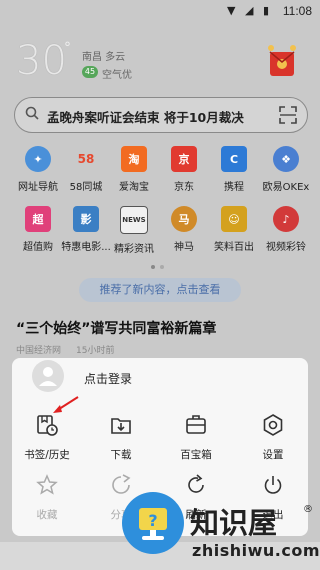 The width and height of the screenshot is (320, 570). I want to click on temperature: 30, so click(41, 61).